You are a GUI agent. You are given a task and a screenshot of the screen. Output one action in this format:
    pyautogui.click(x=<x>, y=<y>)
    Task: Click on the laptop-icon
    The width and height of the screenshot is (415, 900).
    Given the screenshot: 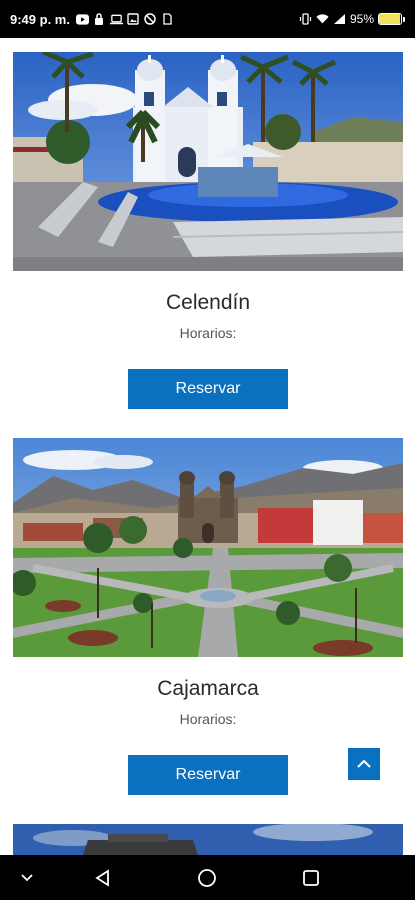 What is the action you would take?
    pyautogui.click(x=116, y=19)
    